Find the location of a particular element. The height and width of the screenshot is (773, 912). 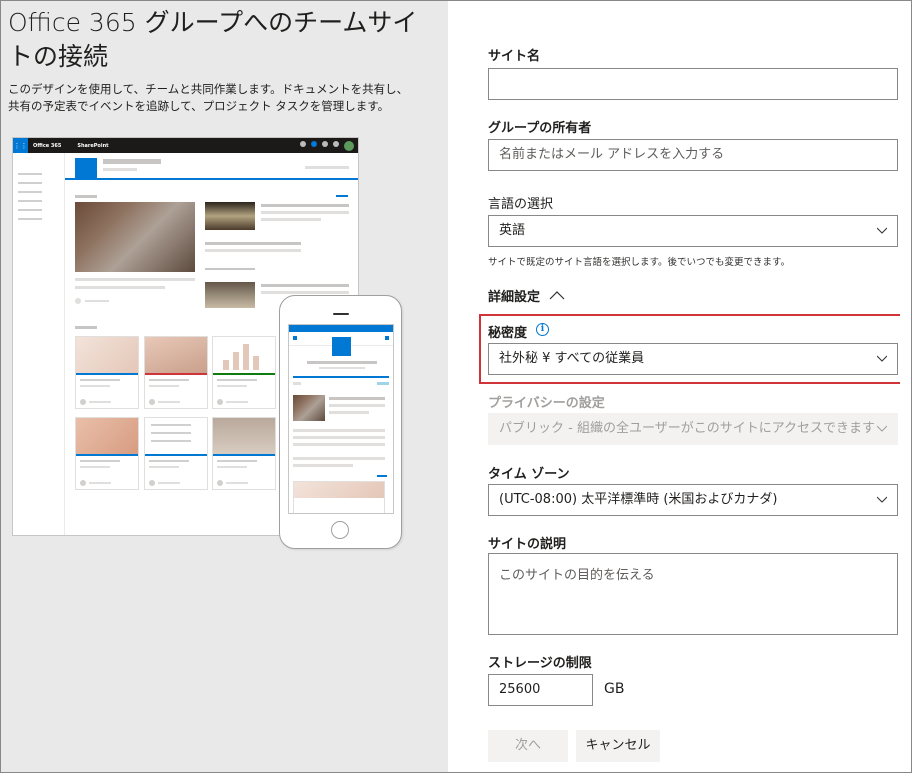

preview-left-nav is located at coordinates (39, 344).